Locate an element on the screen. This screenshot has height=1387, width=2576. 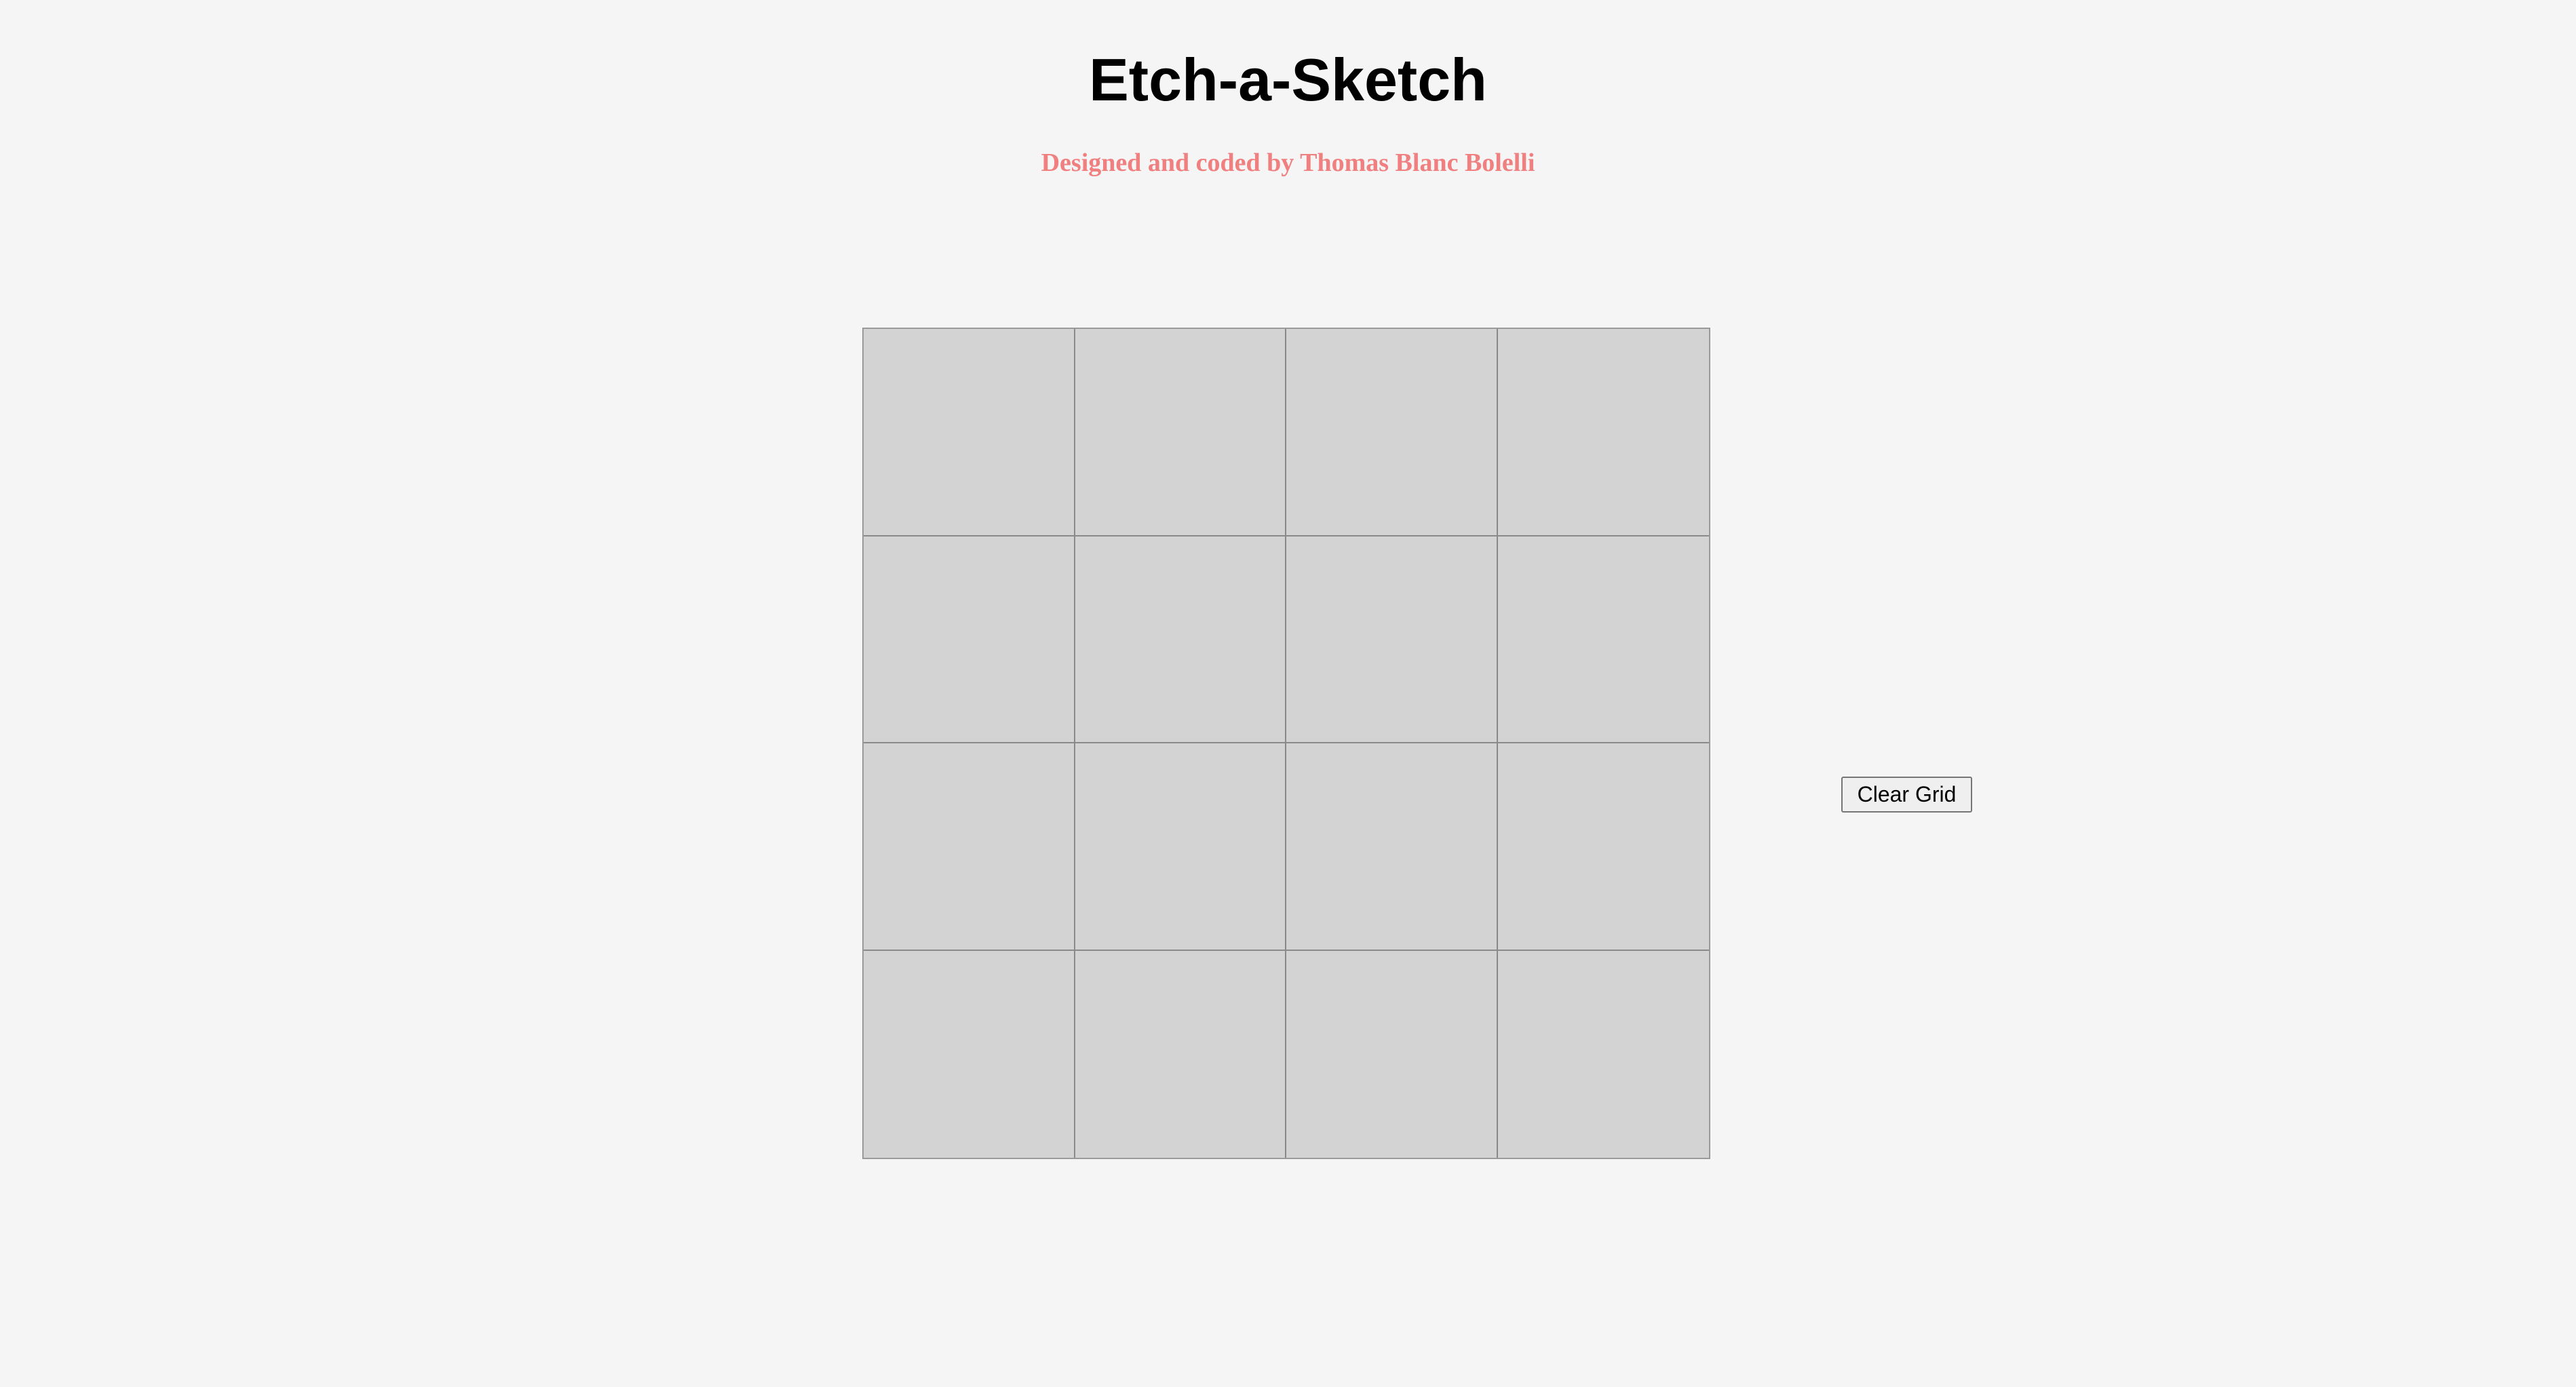
clear-grid-button: Clear Grid is located at coordinates (1906, 795).